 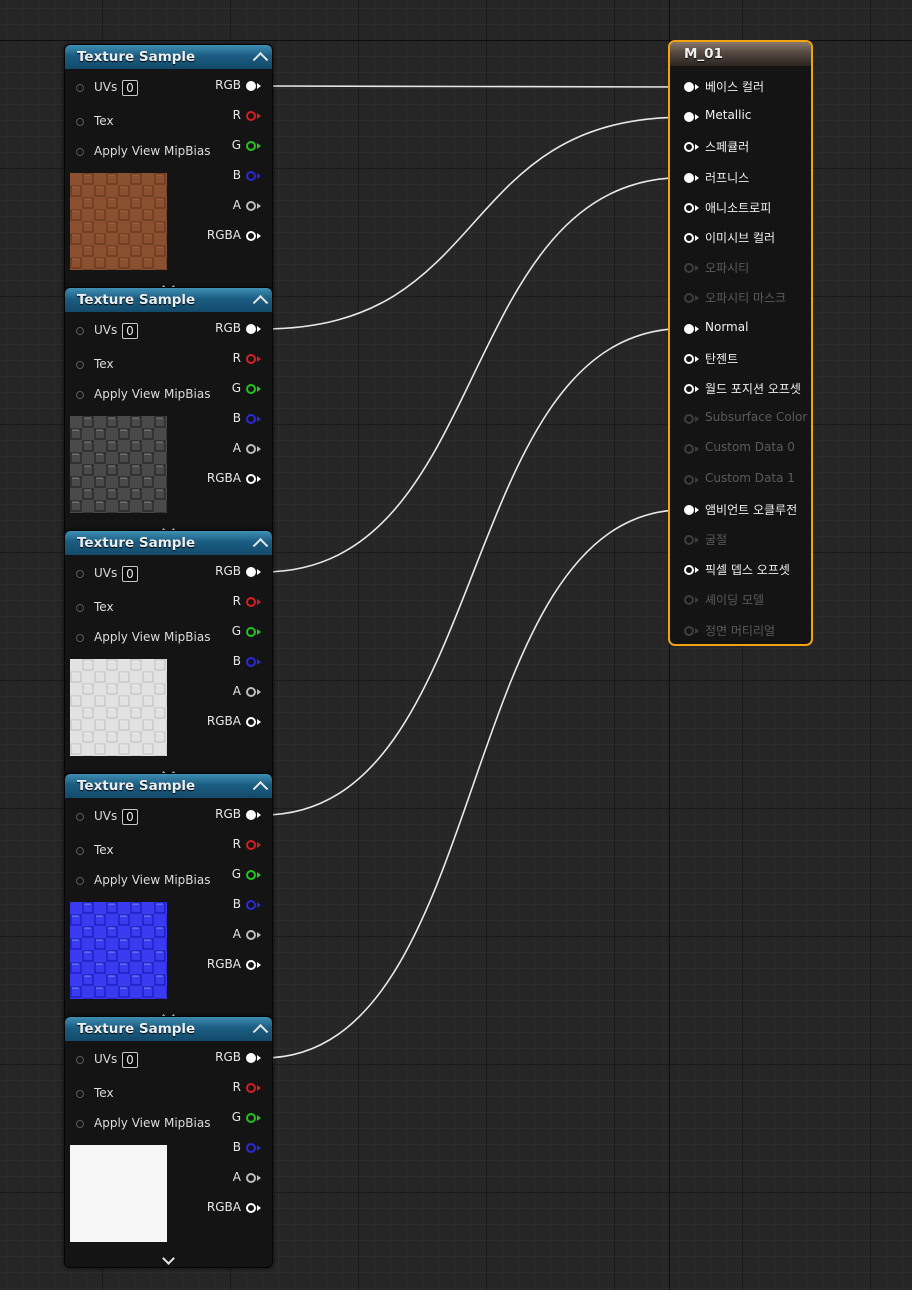 What do you see at coordinates (152, 637) in the screenshot?
I see `apply-view-mipbias-label: Apply View MipBias` at bounding box center [152, 637].